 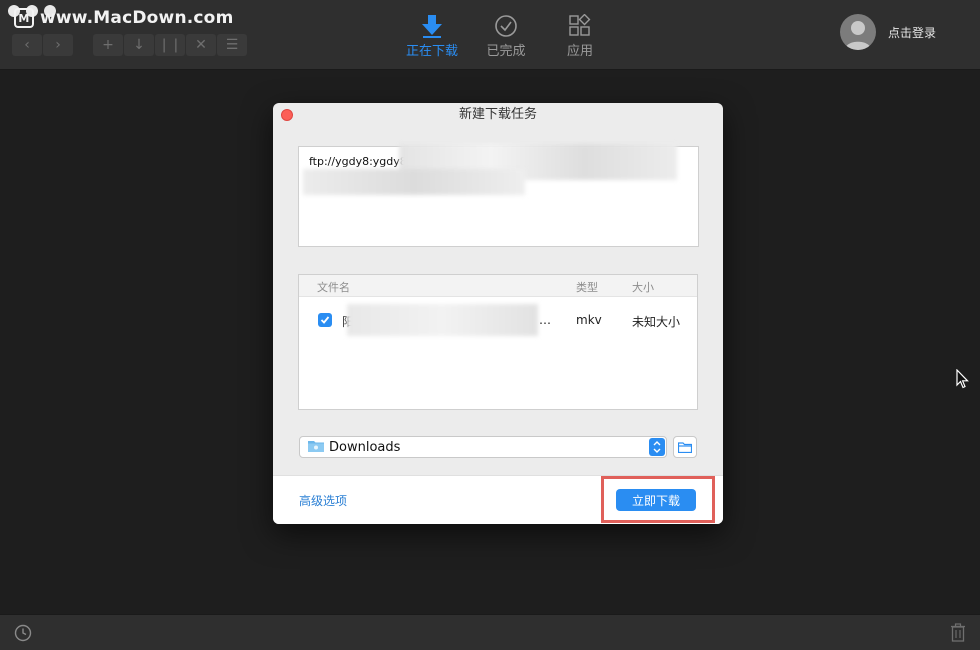 I want to click on url-input: ftp://ygdy8:ygdy8, so click(x=498, y=195).